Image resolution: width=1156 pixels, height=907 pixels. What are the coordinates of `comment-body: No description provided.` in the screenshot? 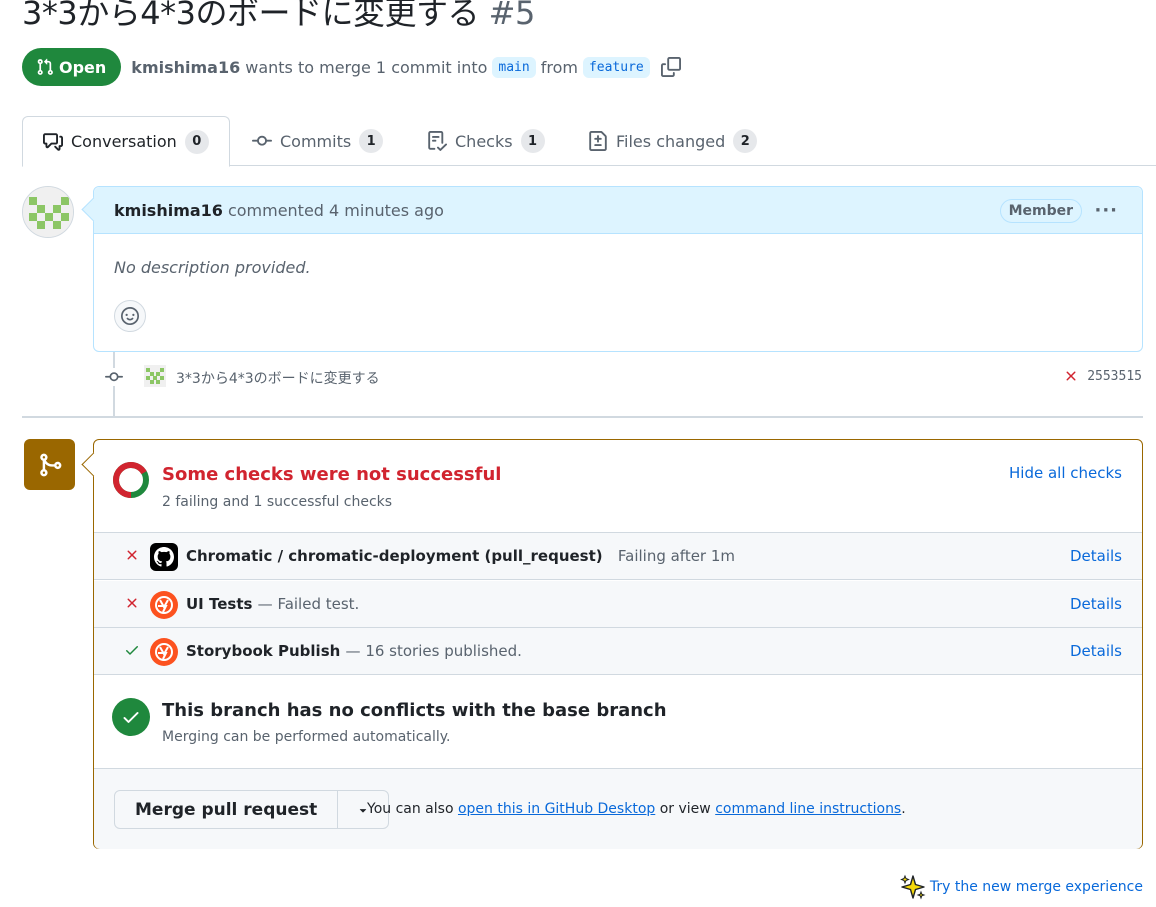 It's located at (212, 267).